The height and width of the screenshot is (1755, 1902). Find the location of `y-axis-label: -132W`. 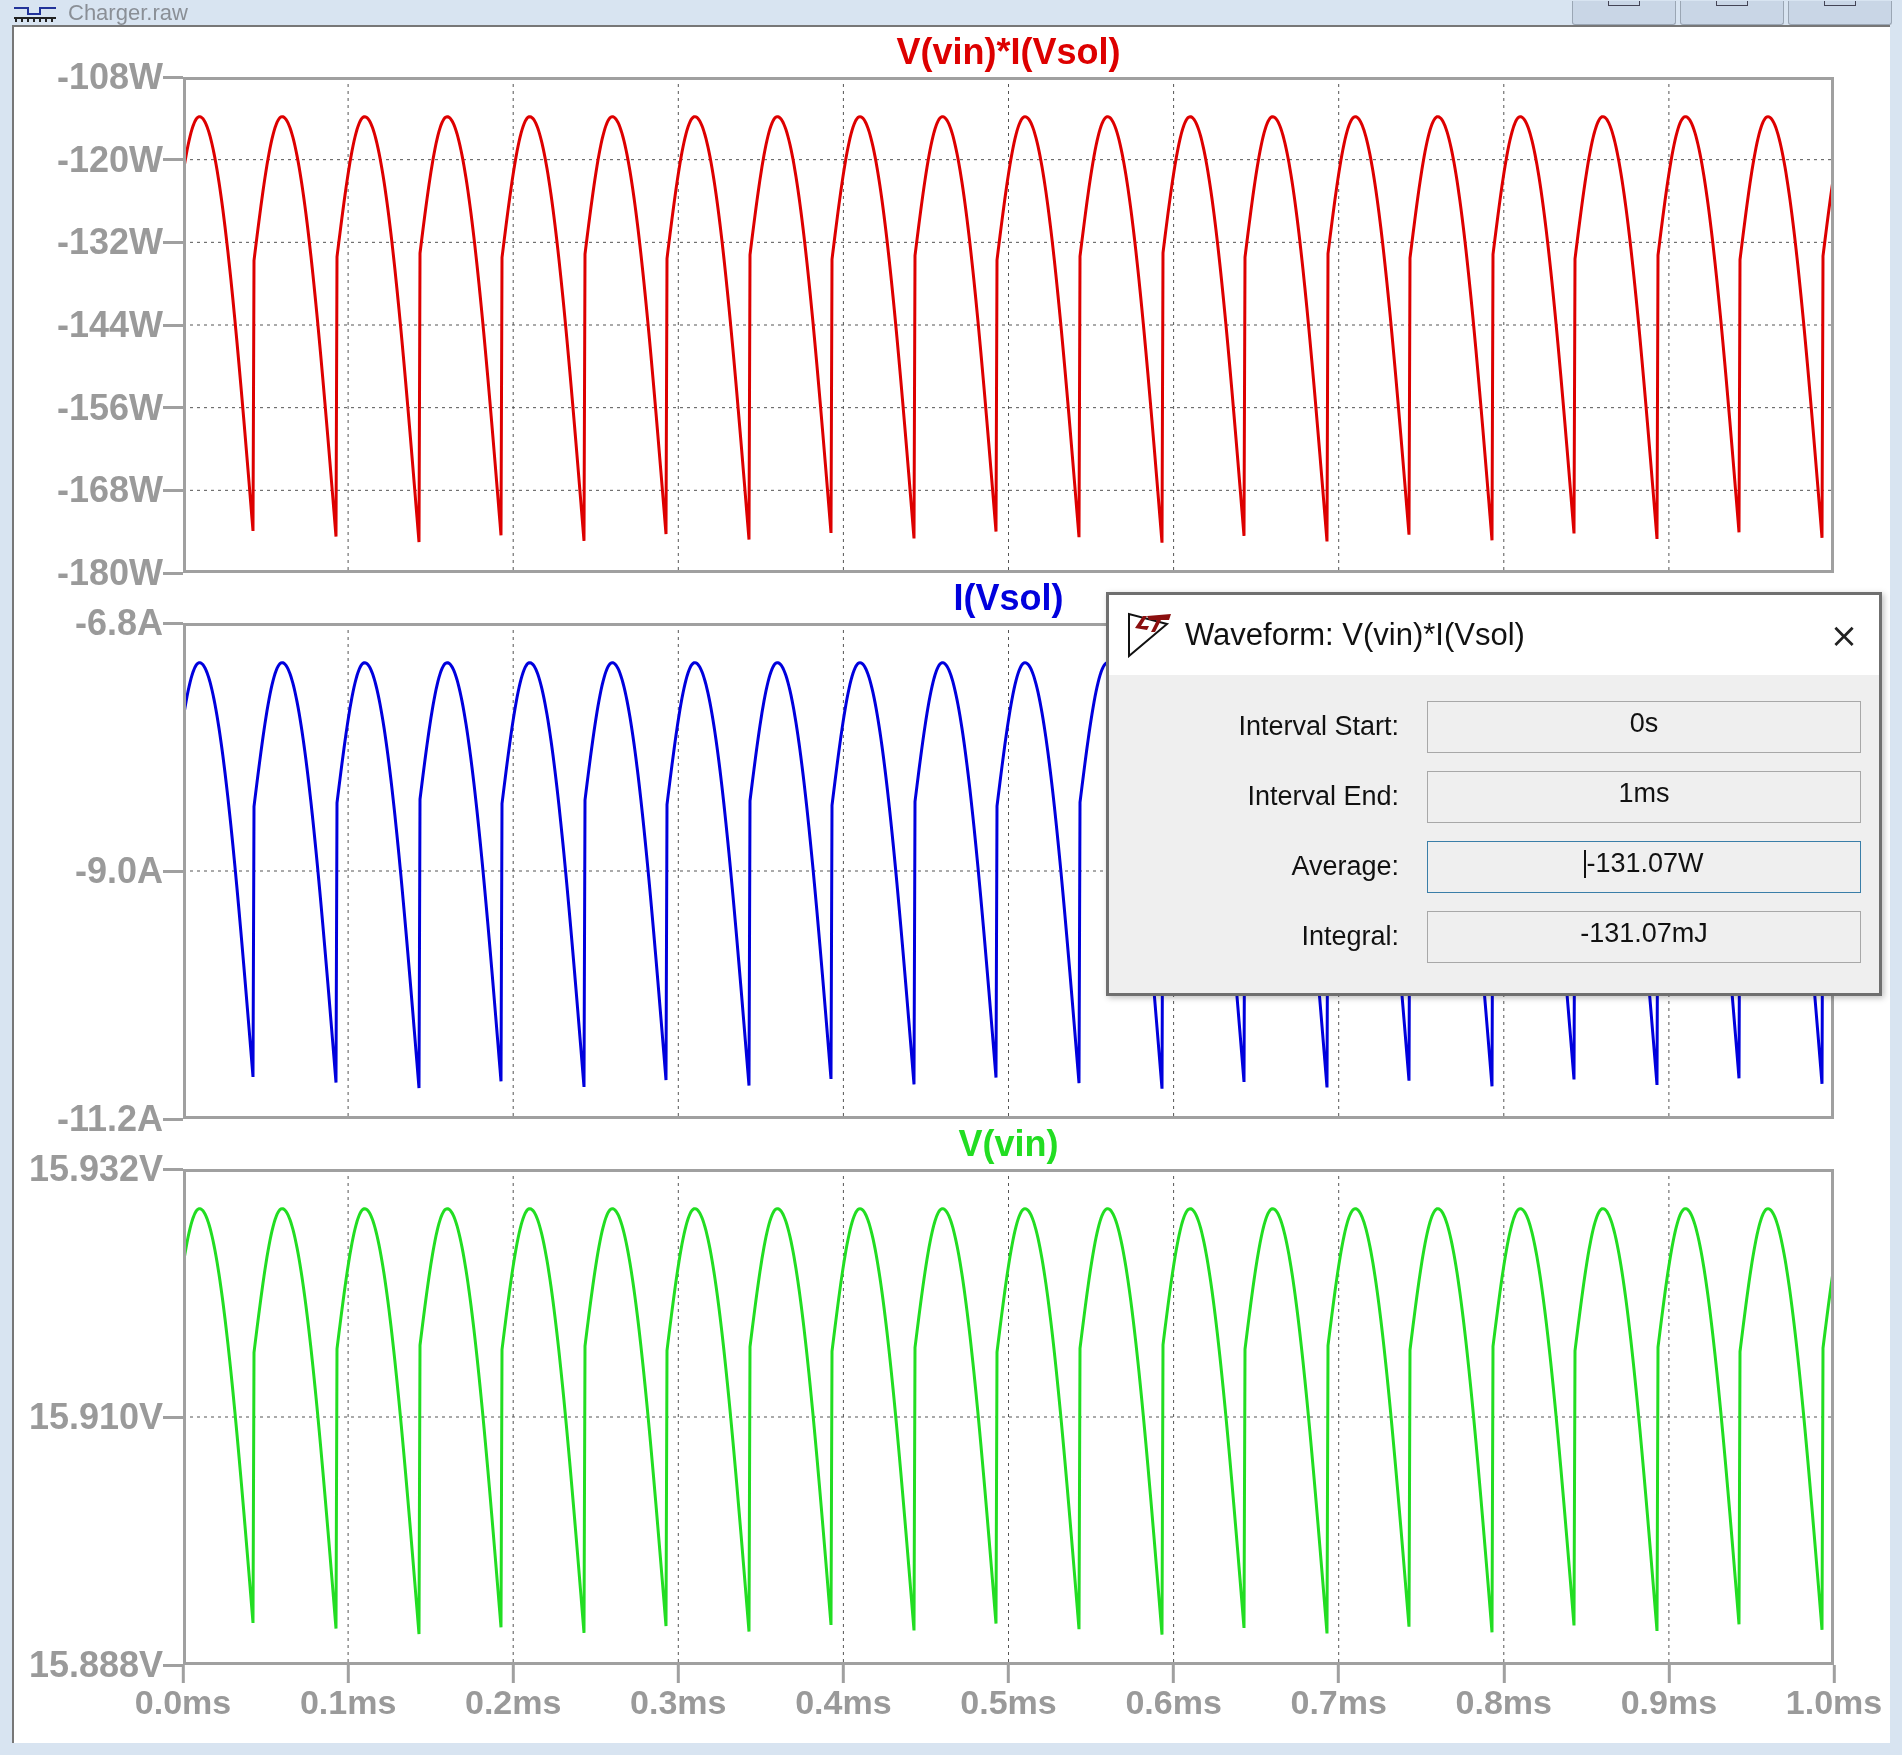

y-axis-label: -132W is located at coordinates (109, 242).